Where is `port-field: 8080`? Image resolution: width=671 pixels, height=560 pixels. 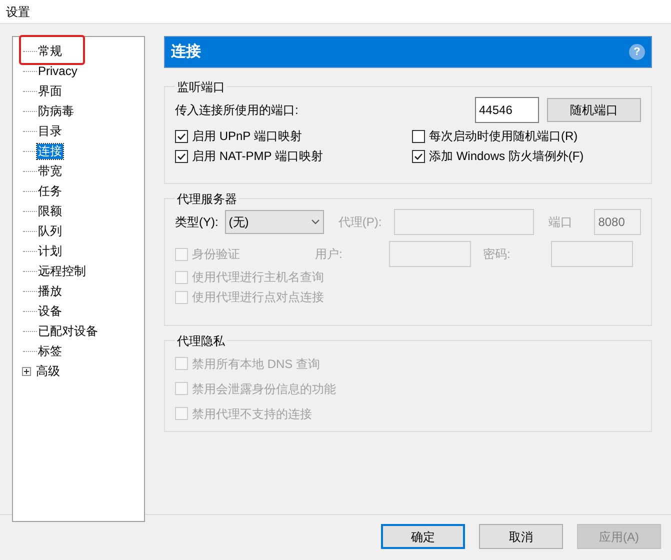 port-field: 8080 is located at coordinates (618, 222).